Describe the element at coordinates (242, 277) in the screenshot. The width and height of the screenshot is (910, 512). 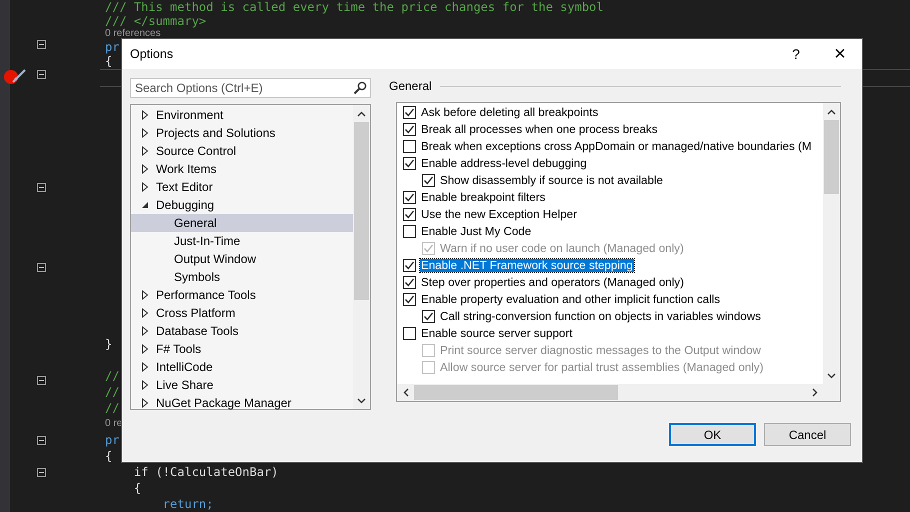
I see `tree-item: Symbols` at that location.